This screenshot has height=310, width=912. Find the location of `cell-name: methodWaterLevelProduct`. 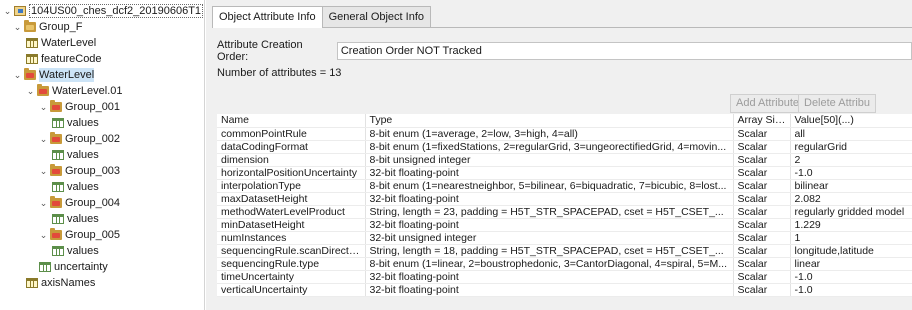

cell-name: methodWaterLevelProduct is located at coordinates (291, 212).